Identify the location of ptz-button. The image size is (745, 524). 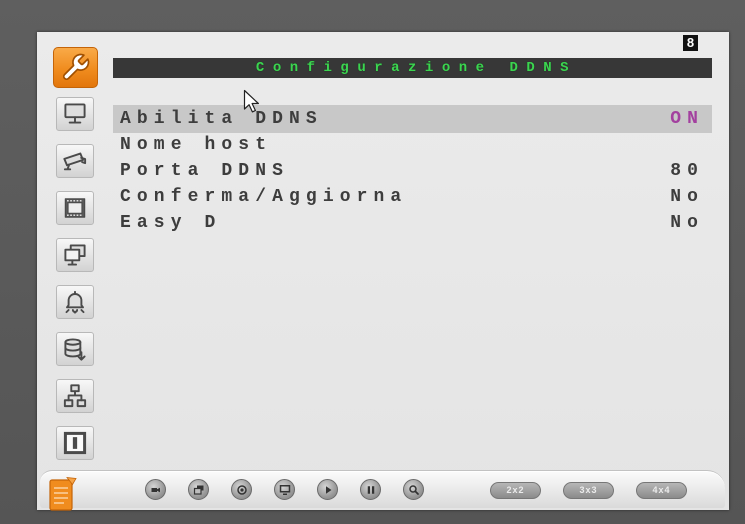
(155, 489).